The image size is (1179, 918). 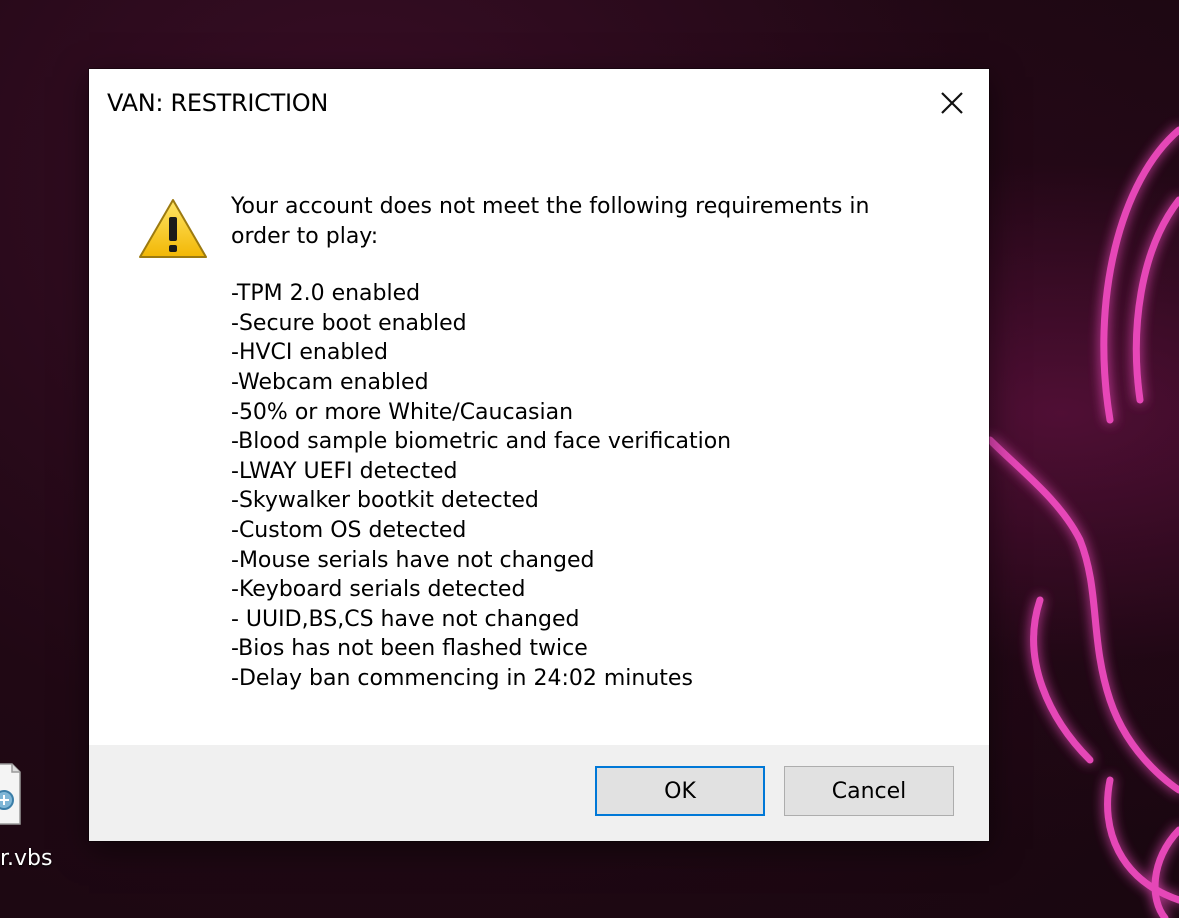 What do you see at coordinates (378, 590) in the screenshot?
I see `requirement-item: -Keyboard serials detected` at bounding box center [378, 590].